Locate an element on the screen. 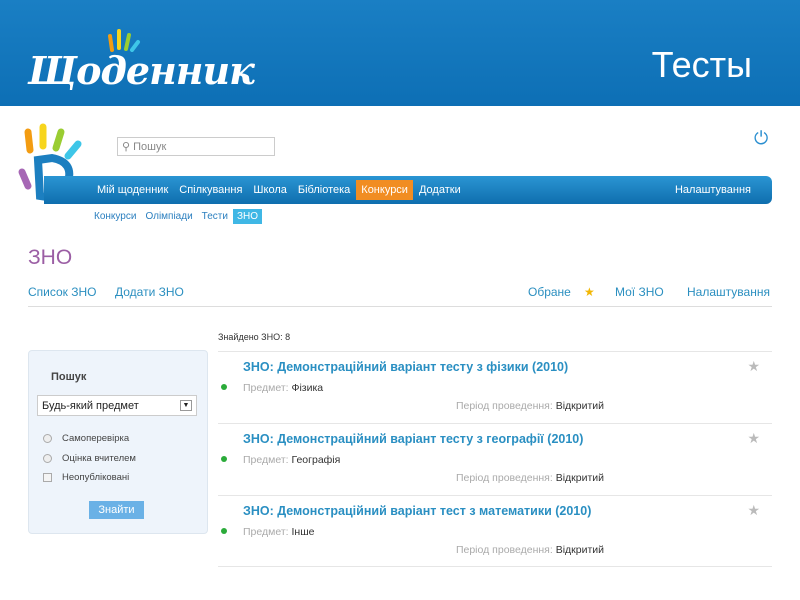 The width and height of the screenshot is (800, 600). brand-logo: Щоденник is located at coordinates (141, 70).